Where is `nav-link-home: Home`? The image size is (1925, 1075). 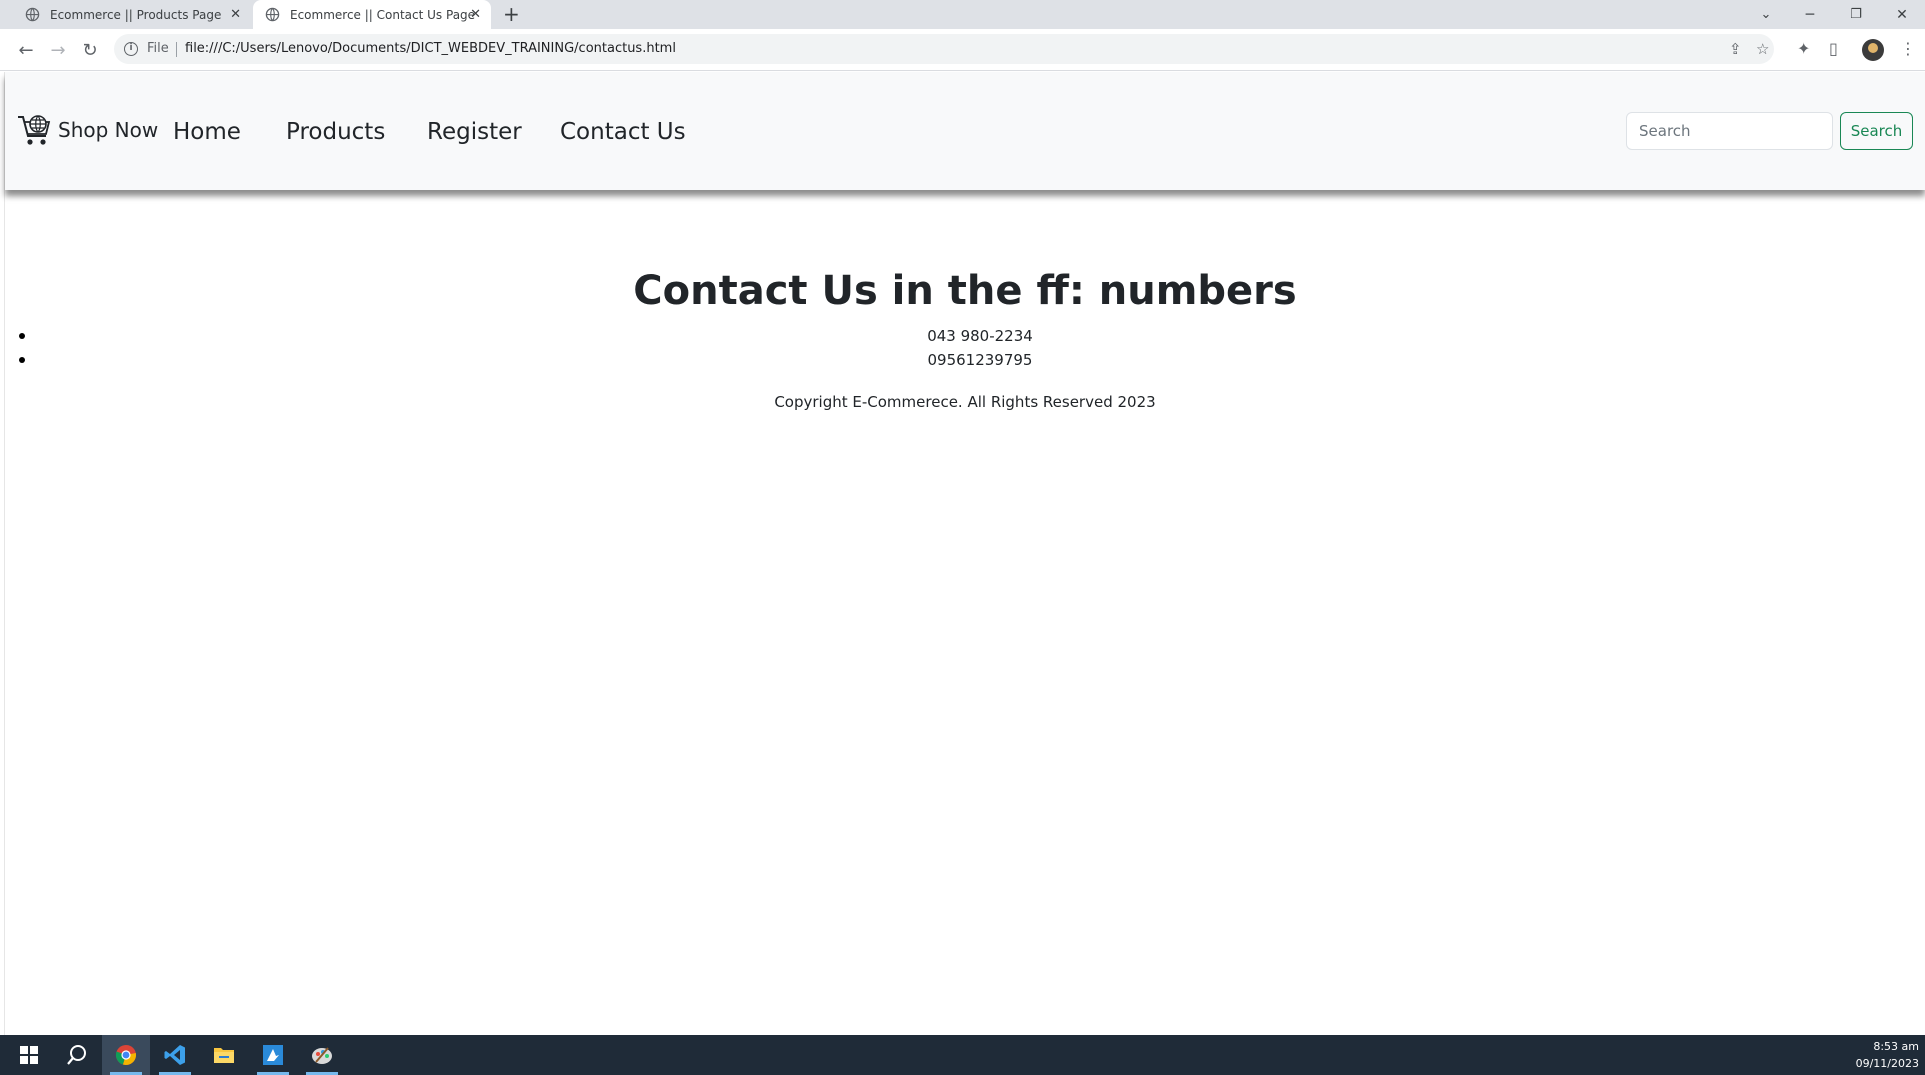
nav-link-home: Home is located at coordinates (207, 132).